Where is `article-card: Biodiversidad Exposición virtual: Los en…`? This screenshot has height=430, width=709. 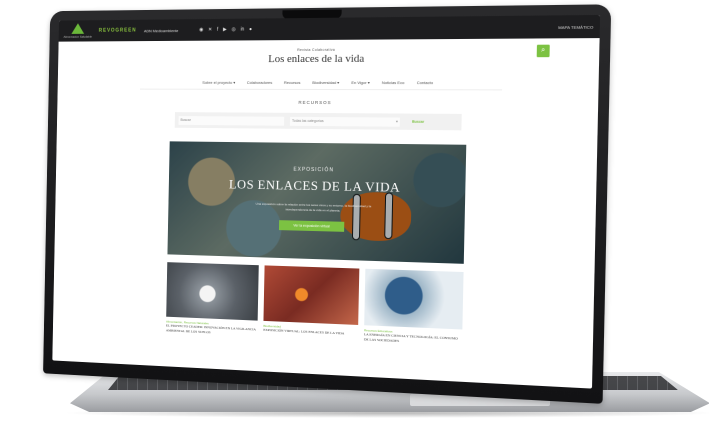 article-card: Biodiversidad Exposición virtual: Los en… is located at coordinates (311, 303).